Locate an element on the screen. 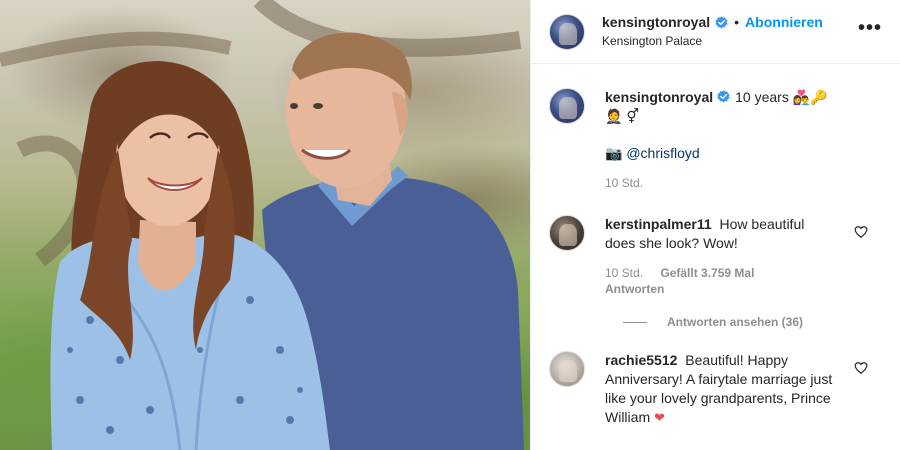 The image size is (900, 450). caption-text: 10 years is located at coordinates (762, 97).